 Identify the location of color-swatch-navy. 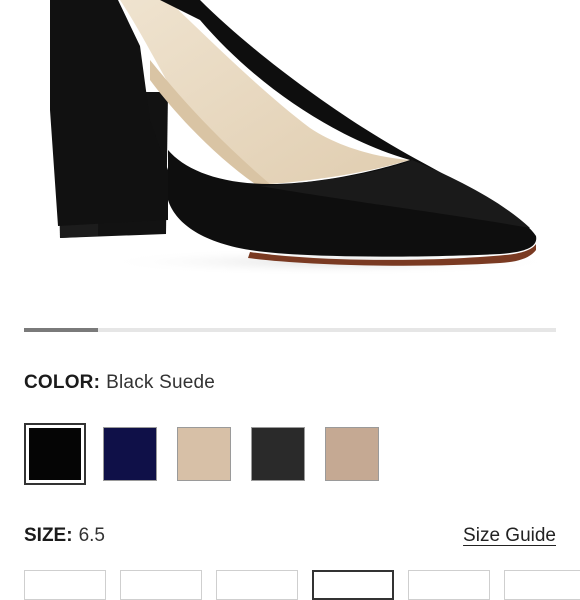
(130, 454).